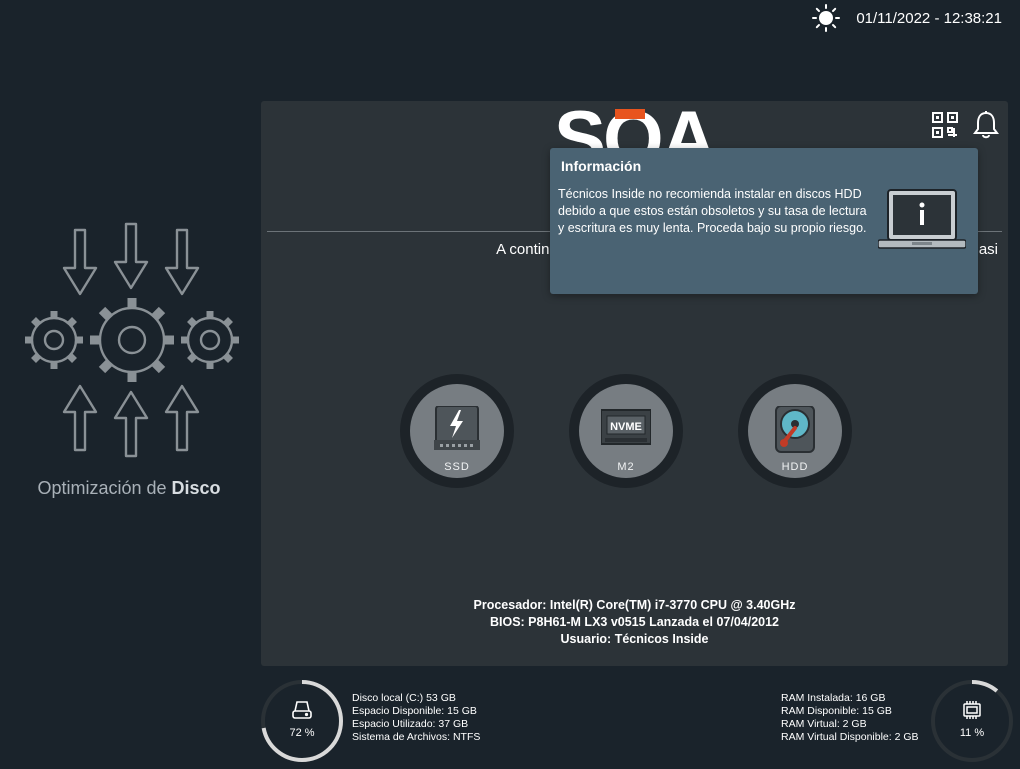 Image resolution: width=1020 pixels, height=769 pixels. What do you see at coordinates (302, 710) in the screenshot?
I see `hard-drive-icon` at bounding box center [302, 710].